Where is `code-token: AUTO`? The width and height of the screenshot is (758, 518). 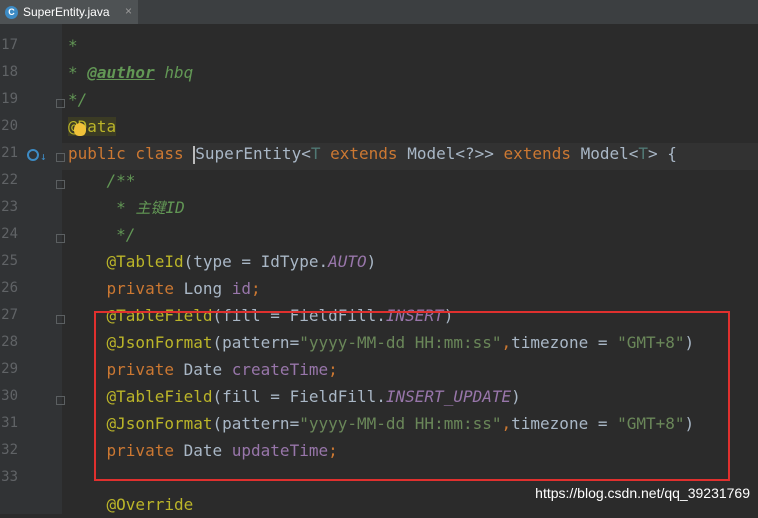
code-token: AUTO is located at coordinates (347, 261).